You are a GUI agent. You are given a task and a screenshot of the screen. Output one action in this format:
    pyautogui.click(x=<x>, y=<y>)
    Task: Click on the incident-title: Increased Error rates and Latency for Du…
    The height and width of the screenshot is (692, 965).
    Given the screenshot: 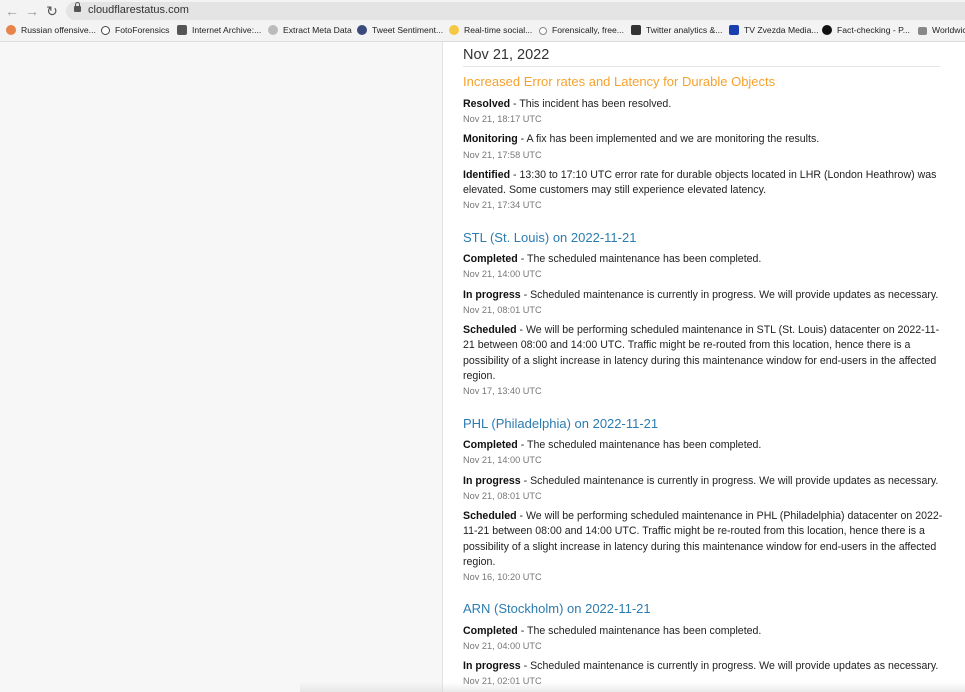 What is the action you would take?
    pyautogui.click(x=619, y=81)
    